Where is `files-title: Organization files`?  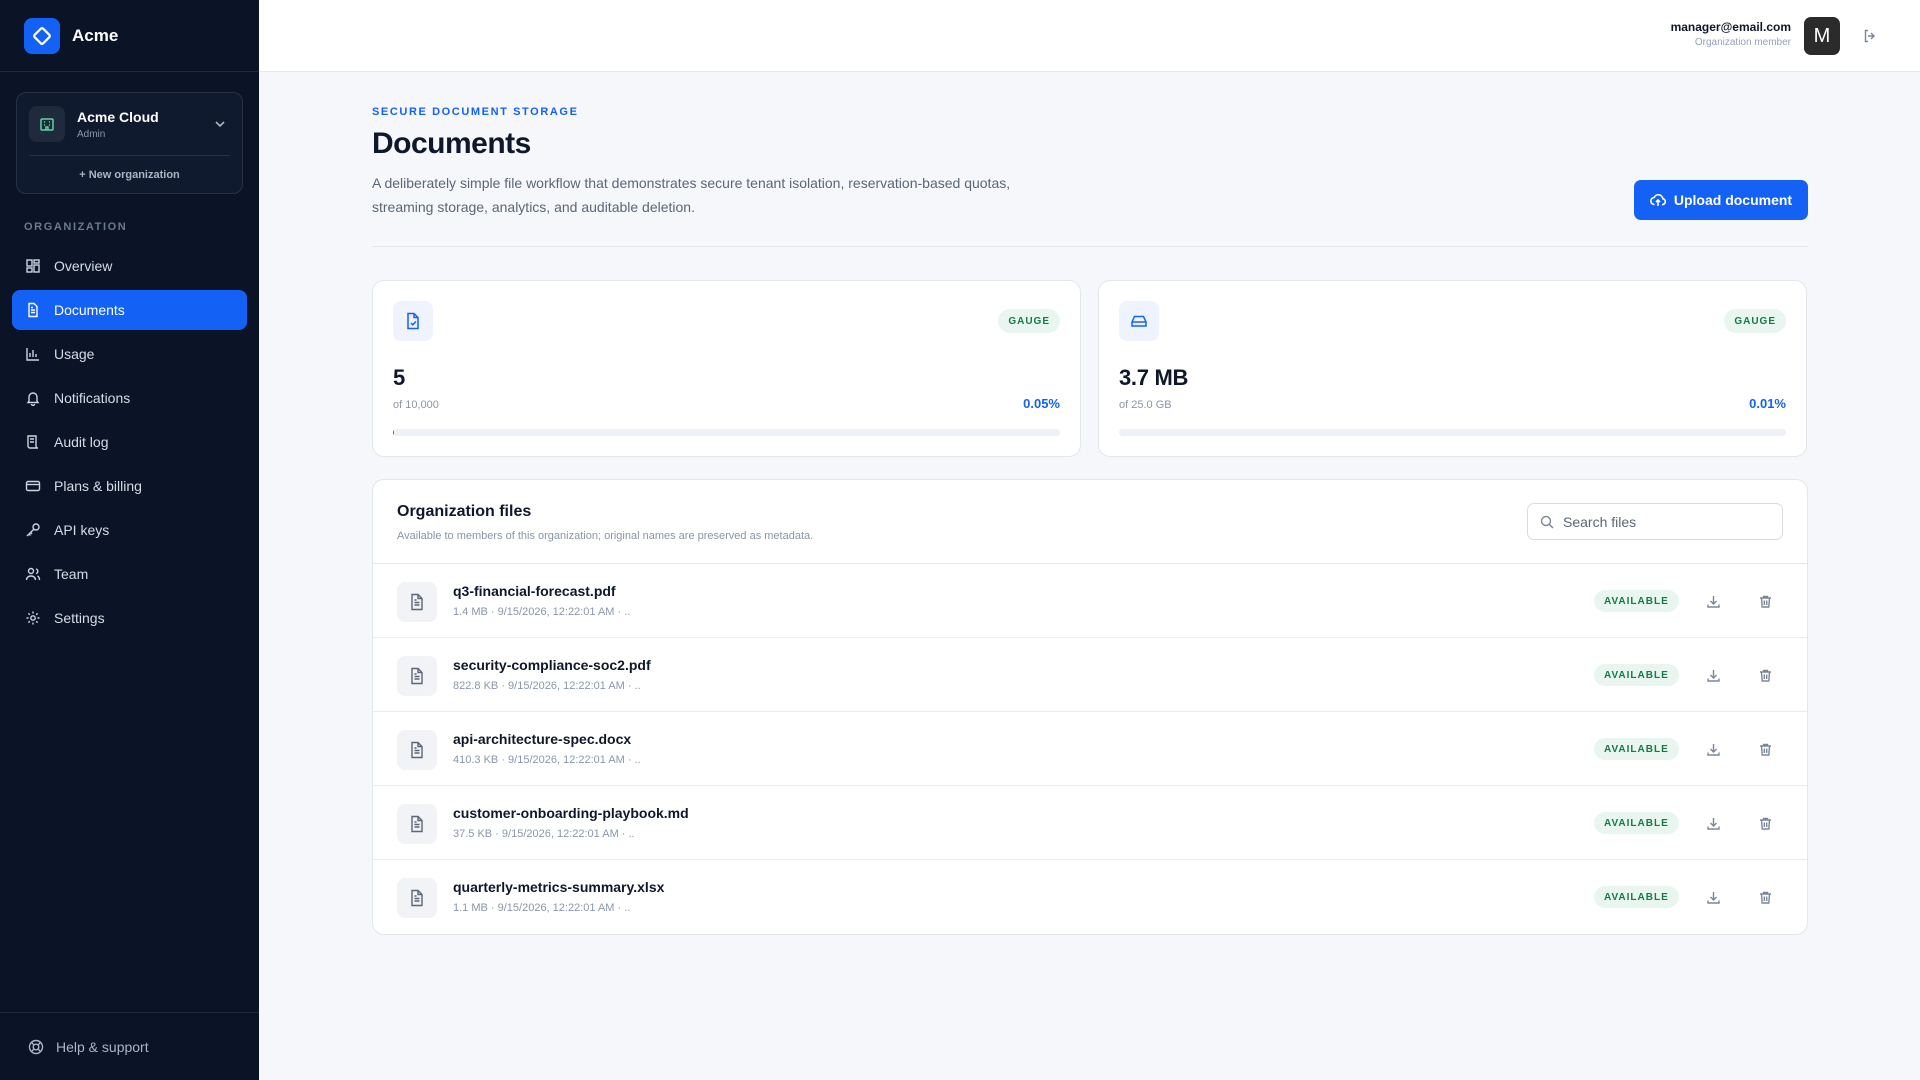 files-title: Organization files is located at coordinates (464, 511).